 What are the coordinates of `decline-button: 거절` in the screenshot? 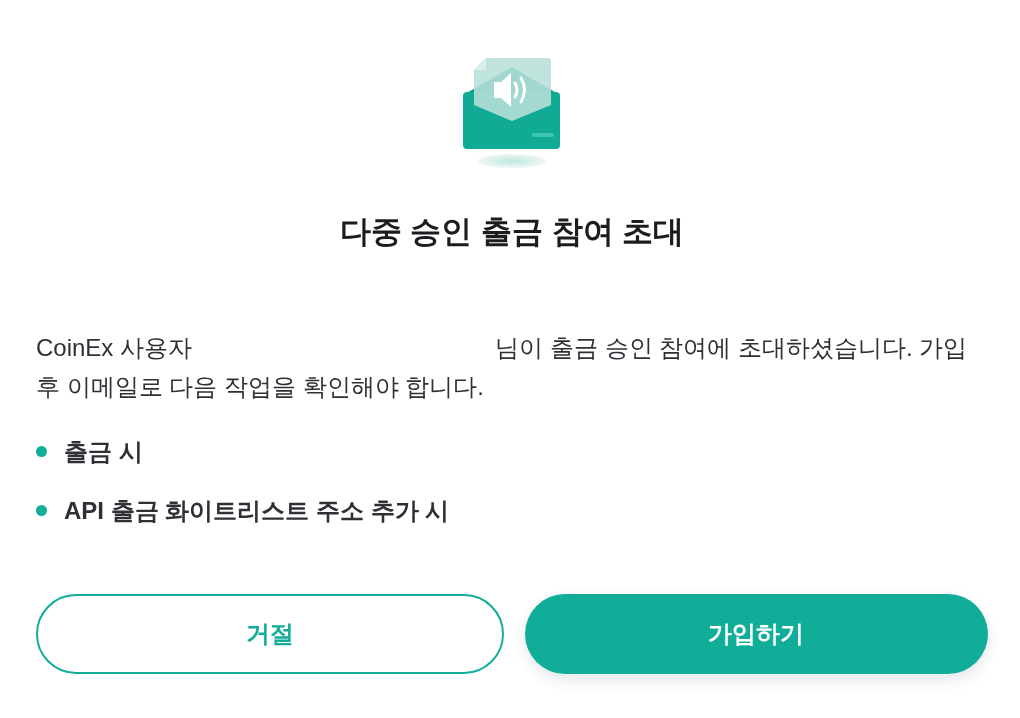 It's located at (270, 634).